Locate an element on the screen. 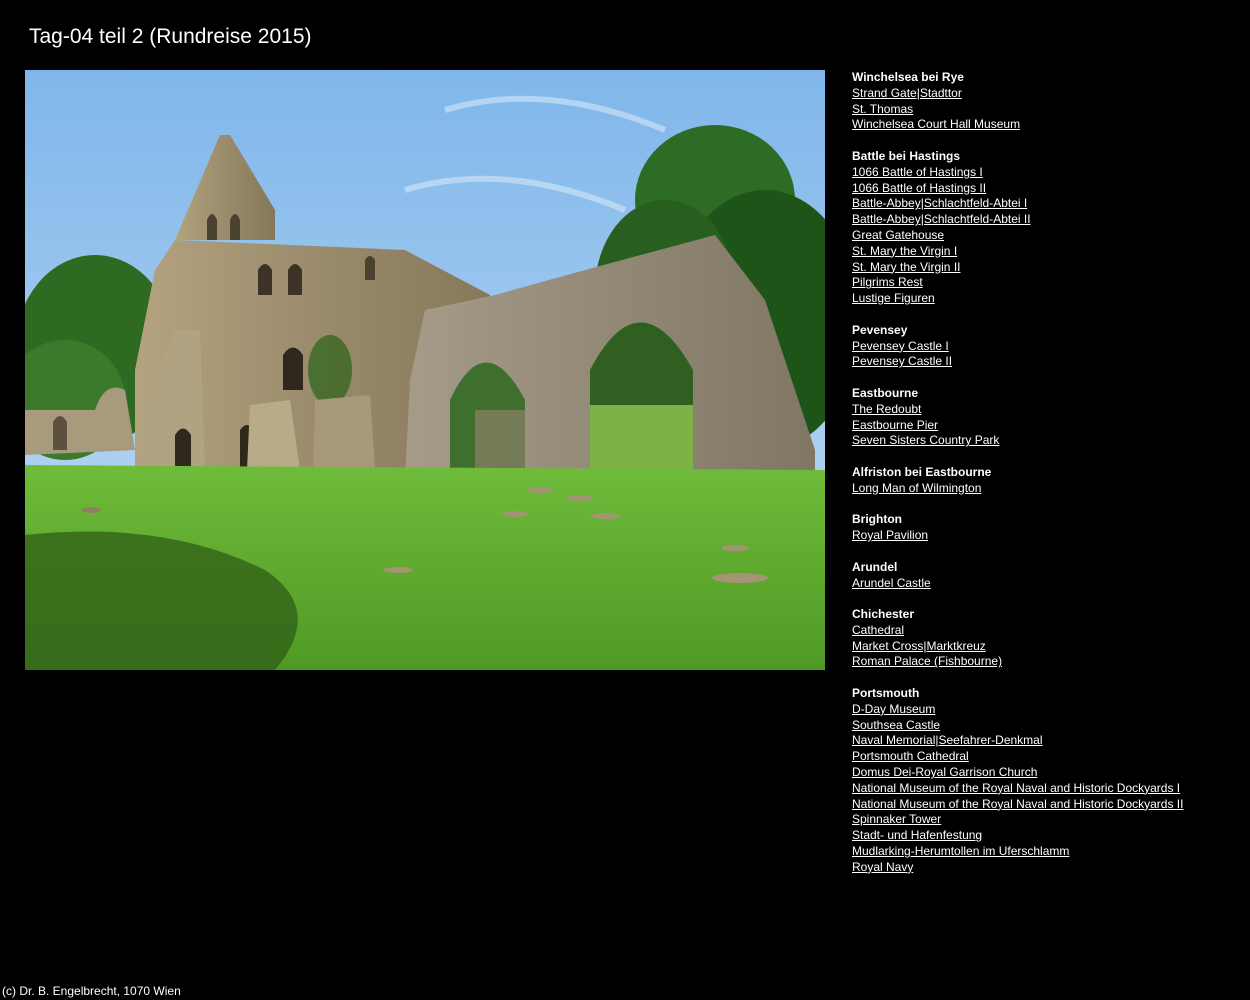 This screenshot has height=1000, width=1250. nav-link: Arundel Castle is located at coordinates (1047, 584).